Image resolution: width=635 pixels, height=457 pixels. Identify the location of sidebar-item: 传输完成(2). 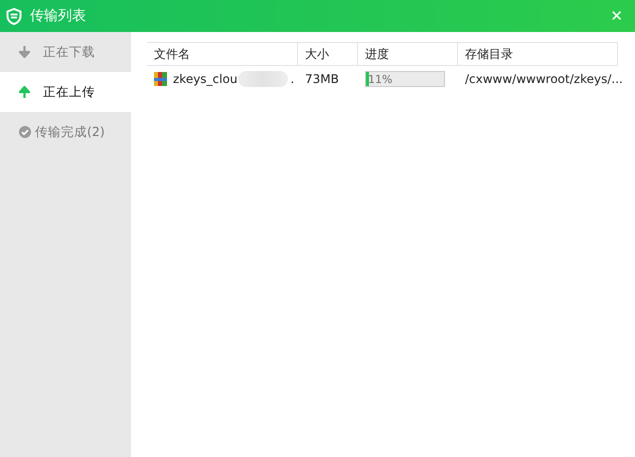
(65, 132).